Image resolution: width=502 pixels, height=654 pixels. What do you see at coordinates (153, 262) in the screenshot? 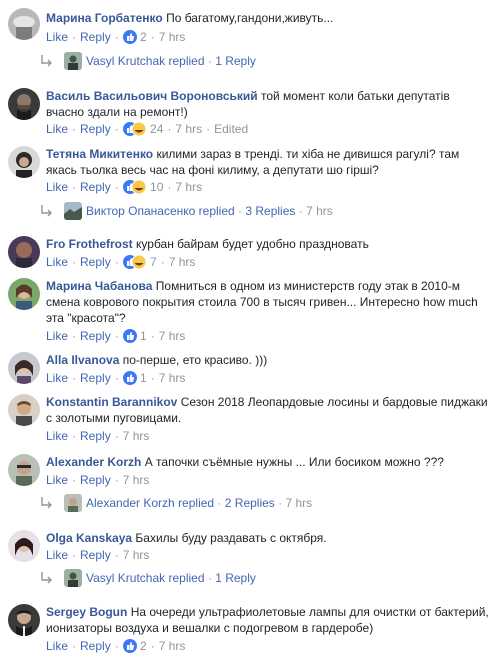
I see `reaction-count: 7` at bounding box center [153, 262].